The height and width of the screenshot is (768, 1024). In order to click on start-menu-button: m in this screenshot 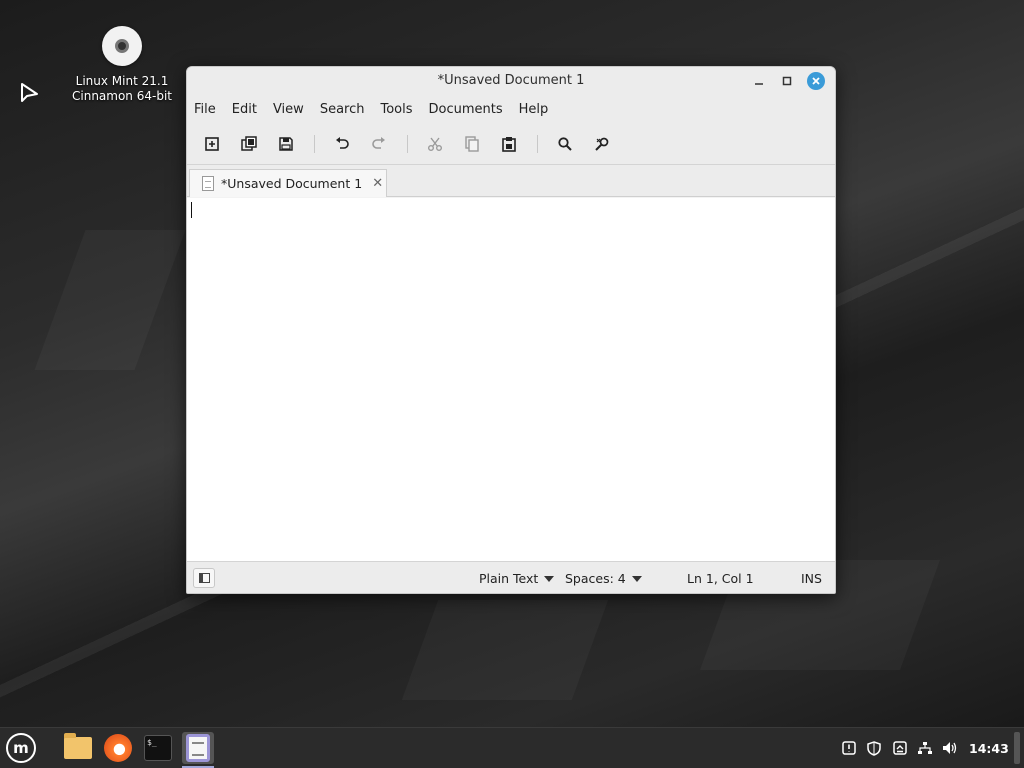, I will do `click(21, 748)`.